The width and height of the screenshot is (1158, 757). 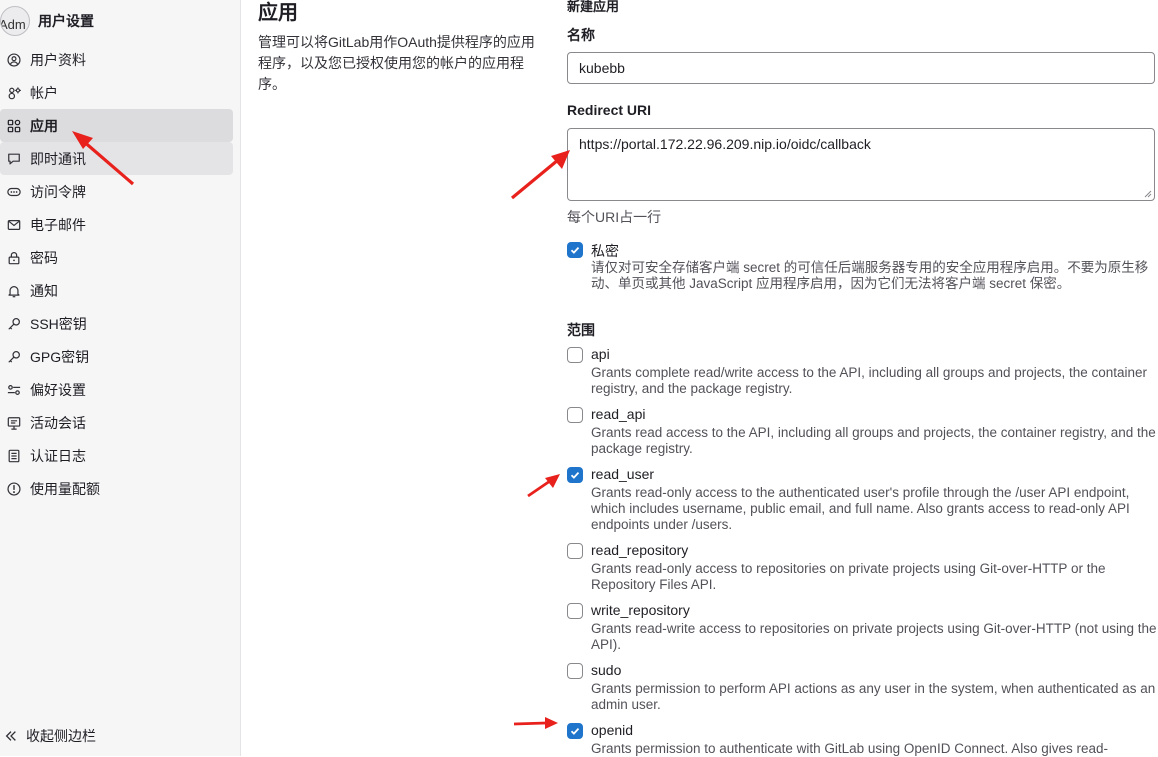 What do you see at coordinates (540, 175) in the screenshot?
I see `annotation-arrow-redirect-uri` at bounding box center [540, 175].